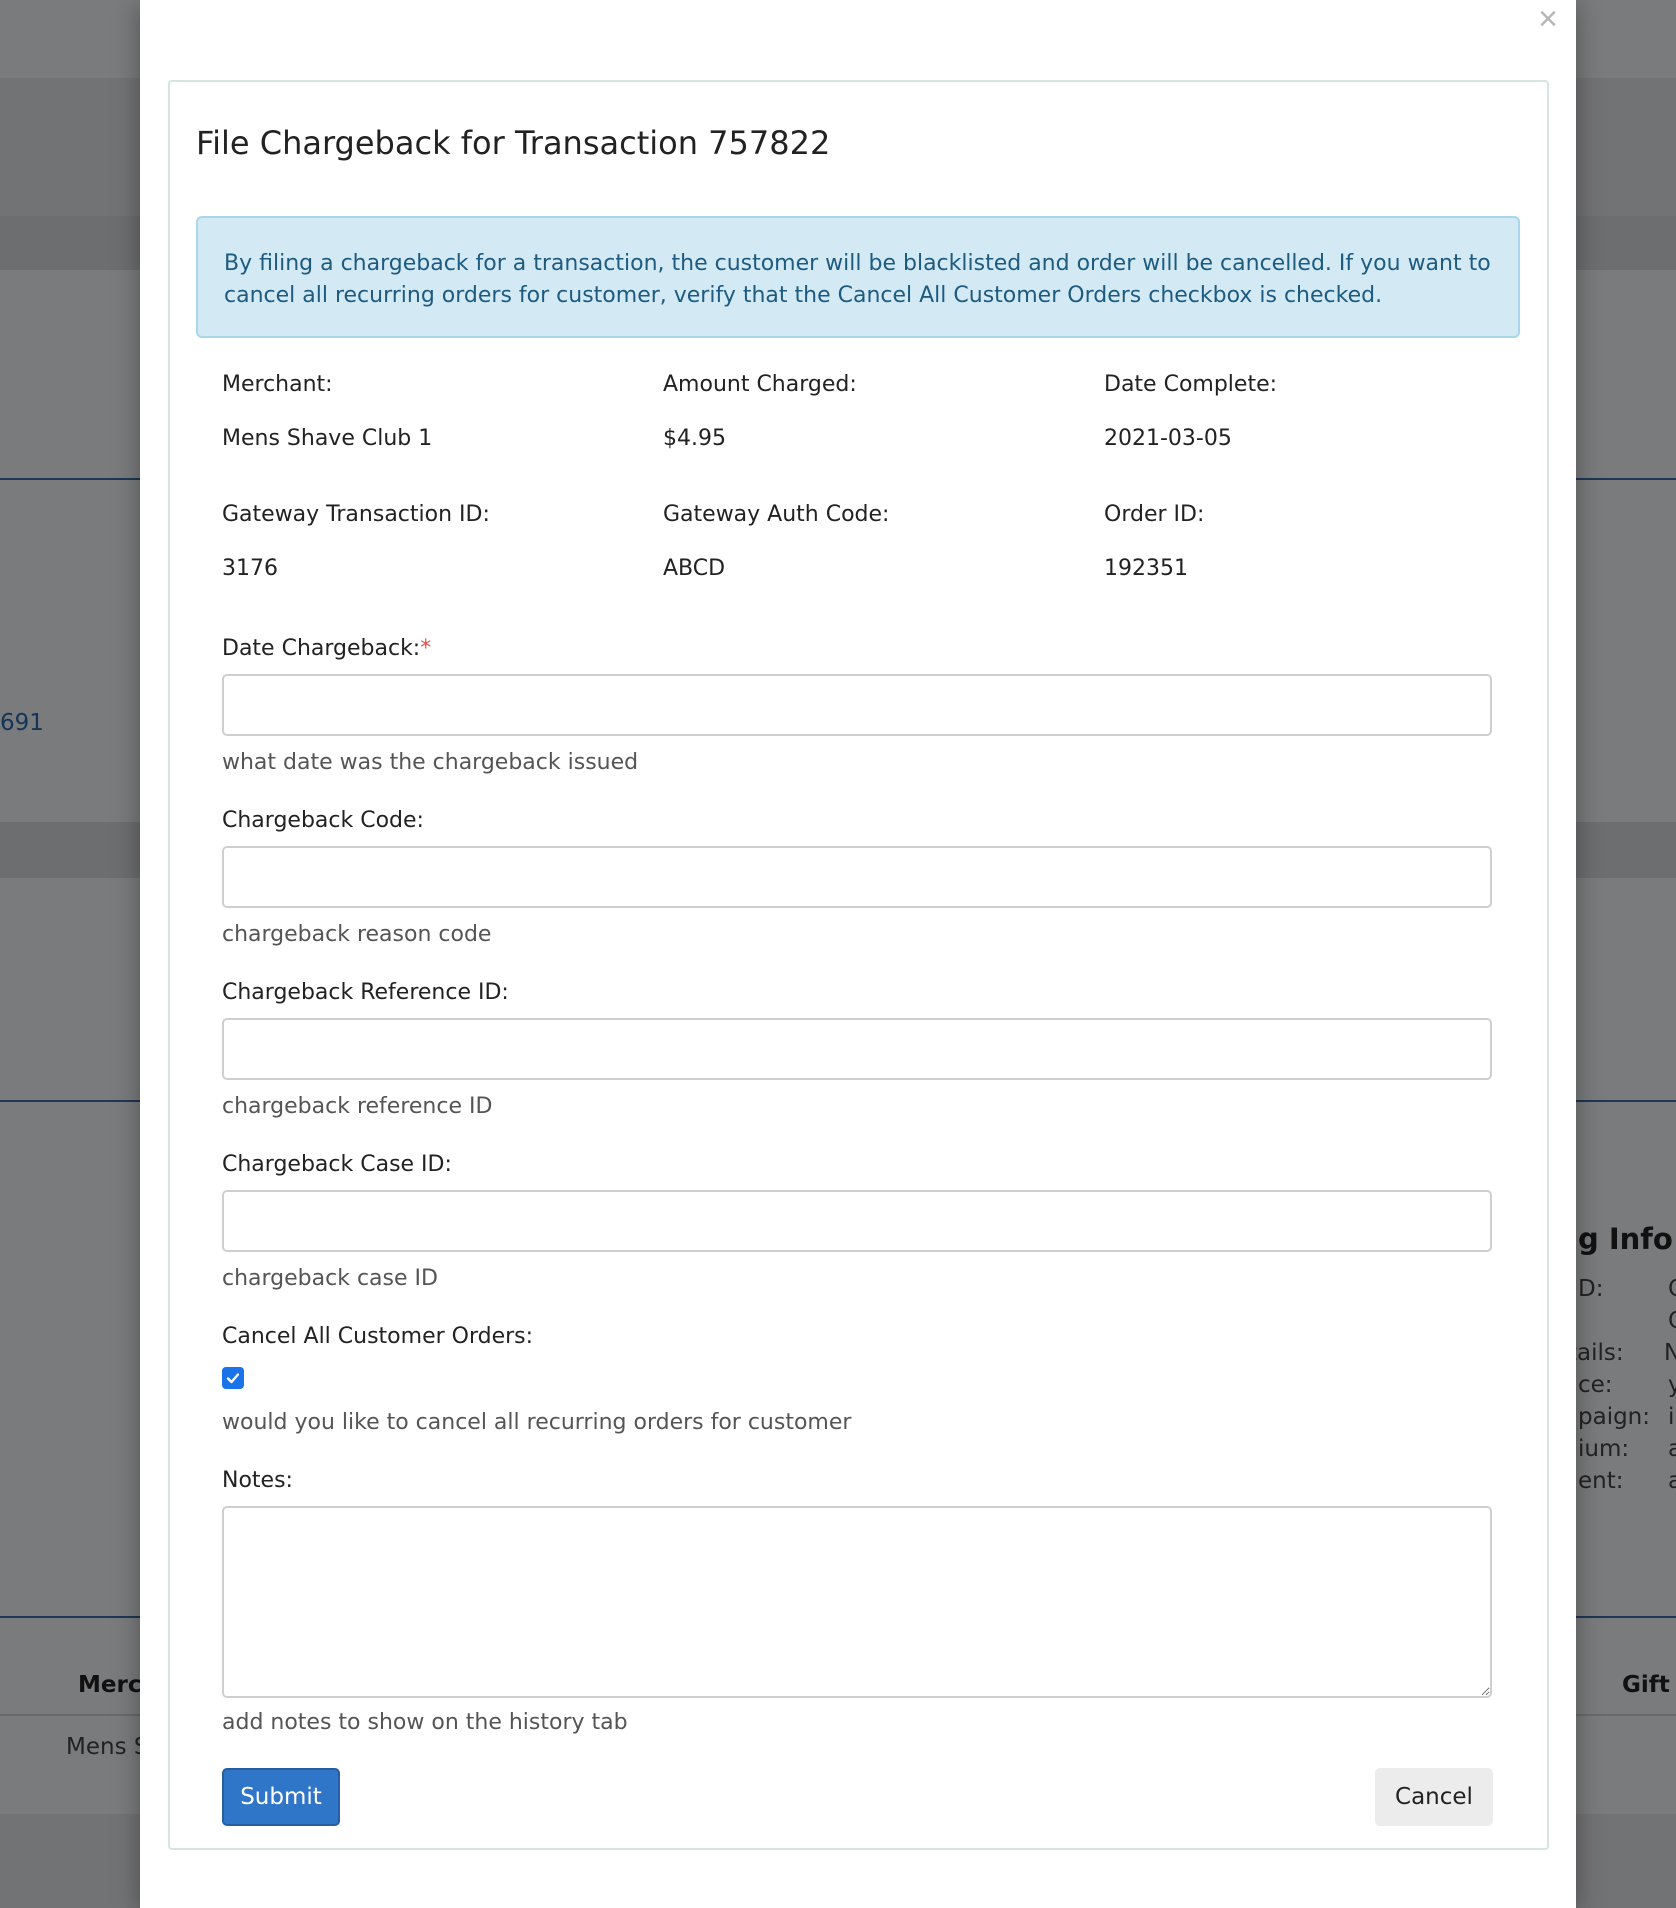  I want to click on merchant-value: Mens Shave Club 1, so click(327, 438).